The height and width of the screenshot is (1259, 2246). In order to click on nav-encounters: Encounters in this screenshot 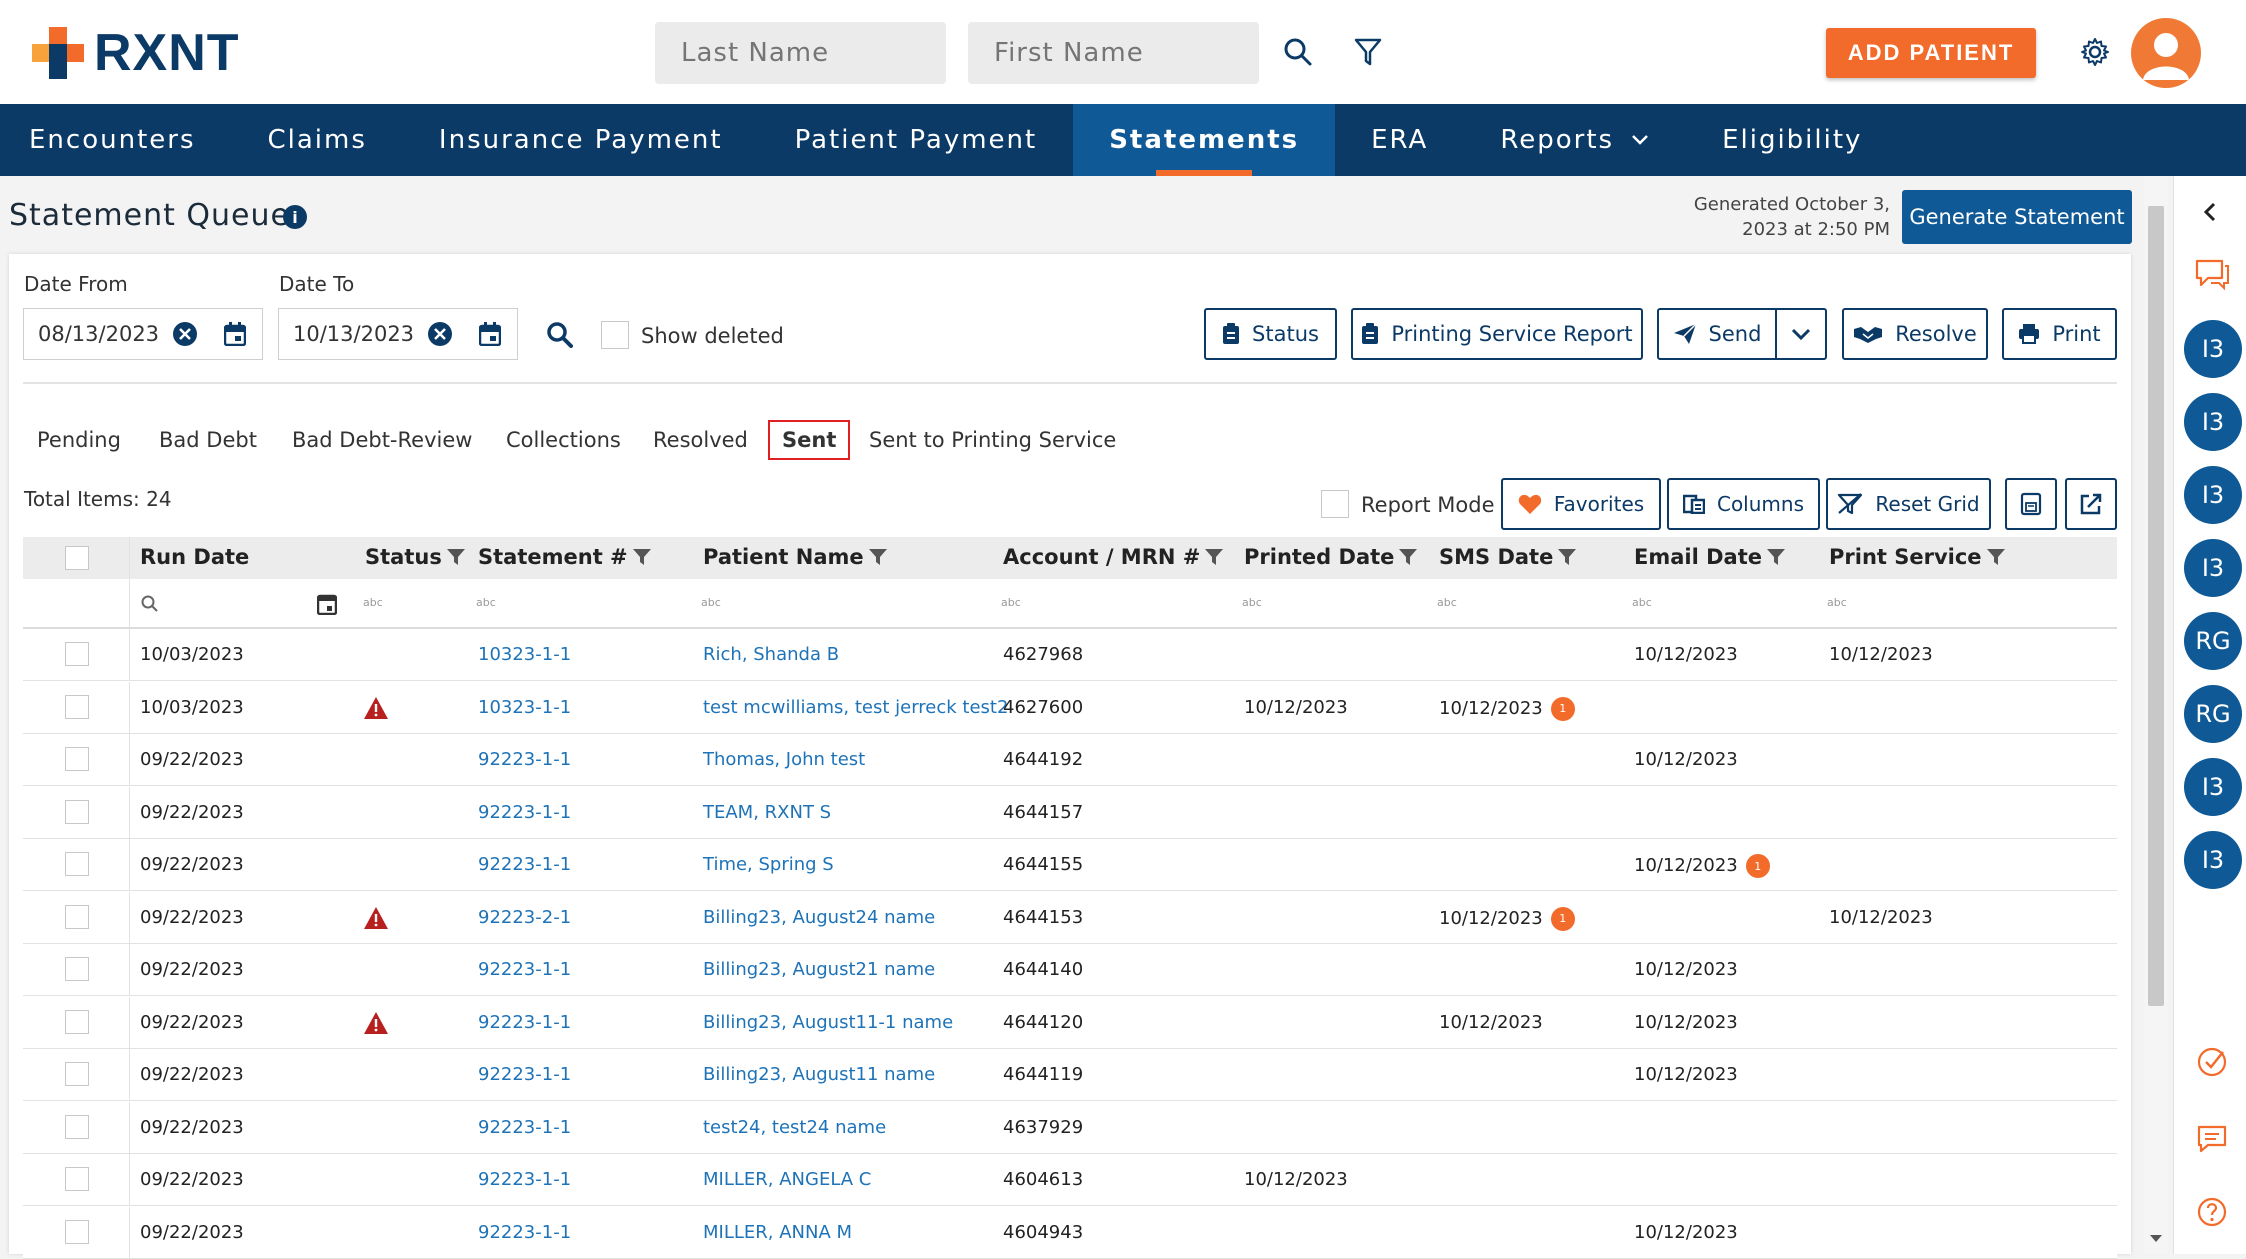, I will do `click(116, 140)`.